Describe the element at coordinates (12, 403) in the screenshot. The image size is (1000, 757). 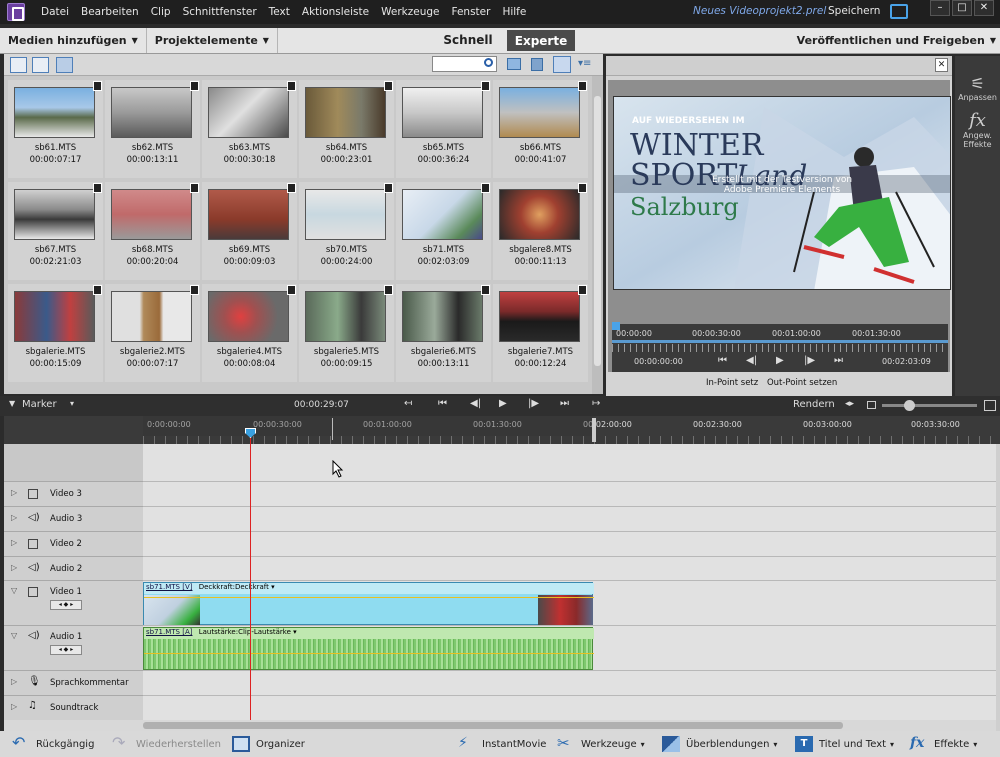
I see `chevron-down-icon: ▼` at that location.